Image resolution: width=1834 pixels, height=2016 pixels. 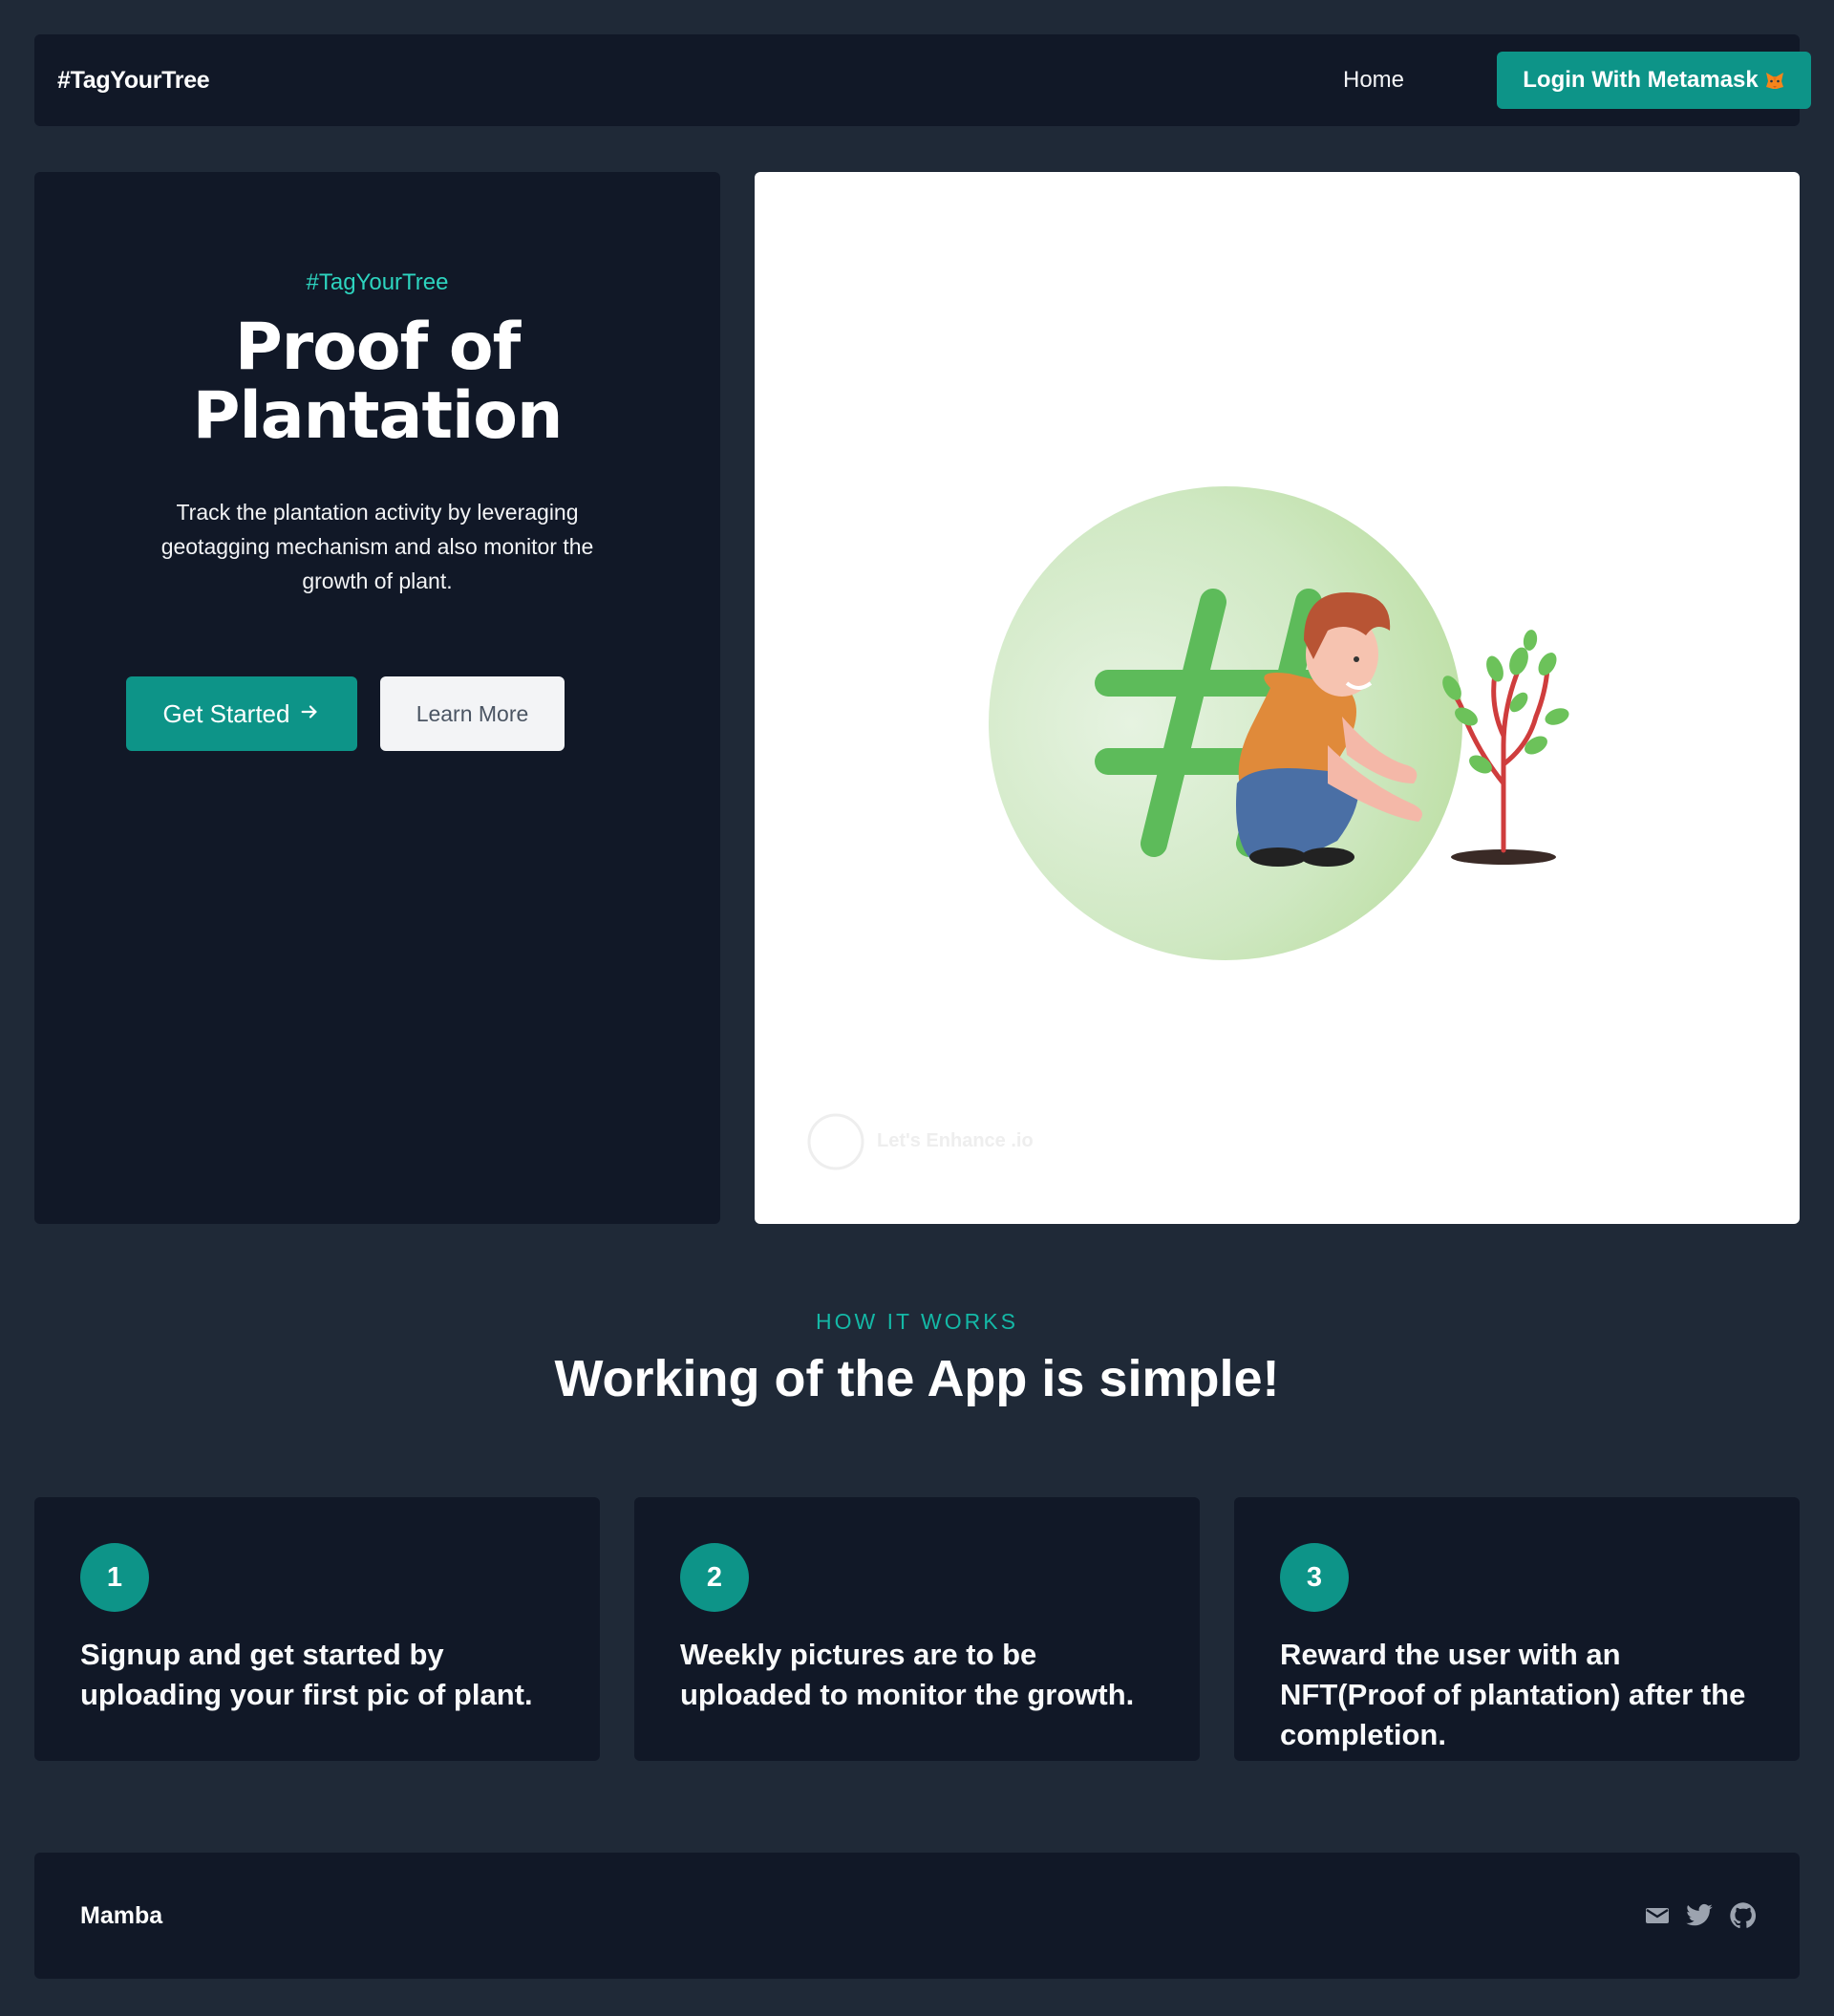 I want to click on how-it-works-label: HOW IT WORKS, so click(x=917, y=1321).